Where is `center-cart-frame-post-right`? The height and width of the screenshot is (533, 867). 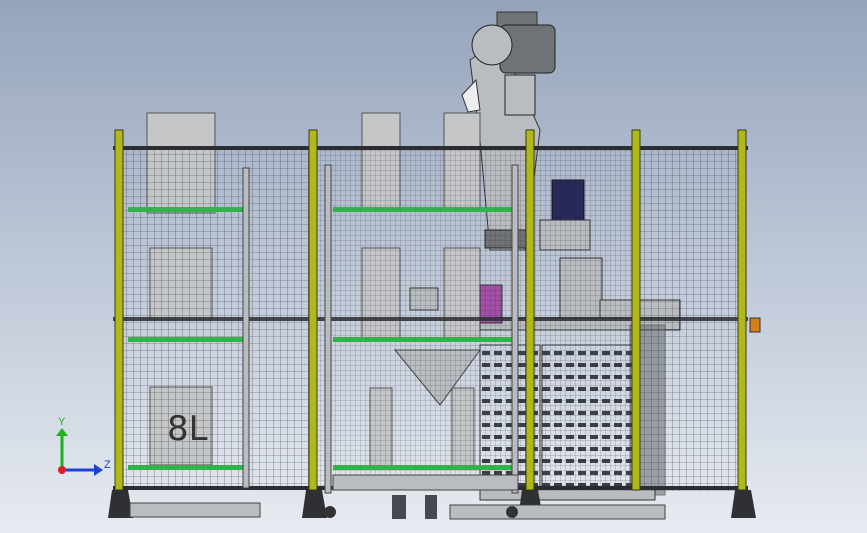 center-cart-frame-post-right is located at coordinates (515, 329).